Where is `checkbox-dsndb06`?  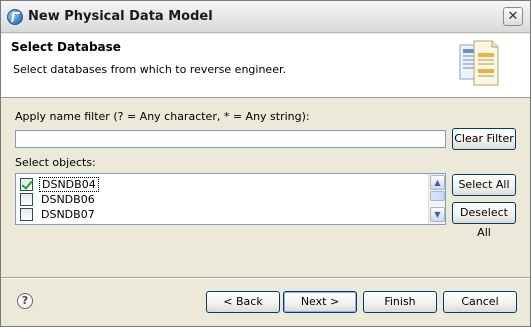
checkbox-dsndb06 is located at coordinates (26, 199).